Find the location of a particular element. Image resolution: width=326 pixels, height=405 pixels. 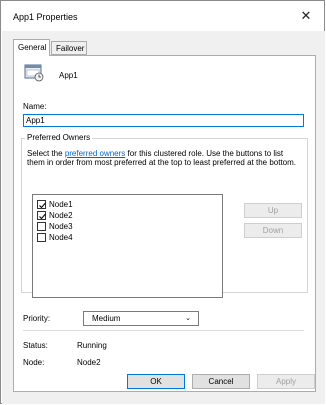

node3-checkbox is located at coordinates (41, 226).